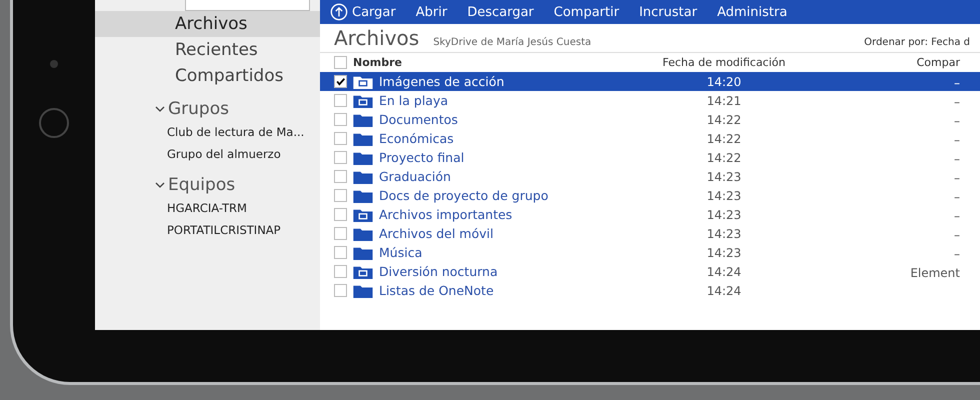  I want to click on file-name: En la playa, so click(413, 100).